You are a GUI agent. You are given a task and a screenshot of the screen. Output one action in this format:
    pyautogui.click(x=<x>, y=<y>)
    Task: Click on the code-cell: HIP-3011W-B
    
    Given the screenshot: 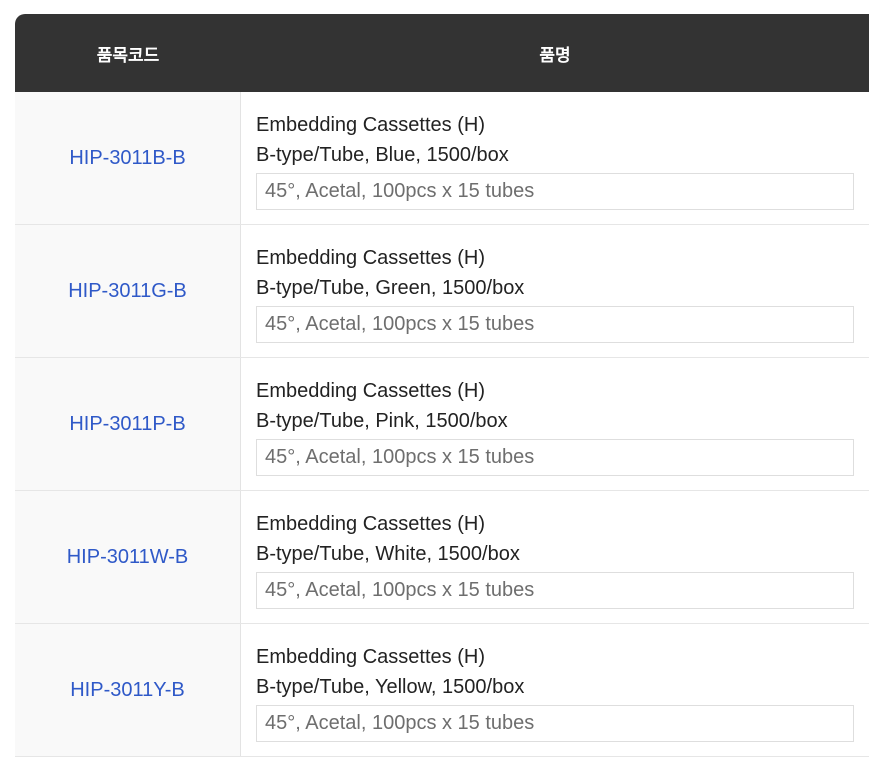 What is the action you would take?
    pyautogui.click(x=128, y=557)
    